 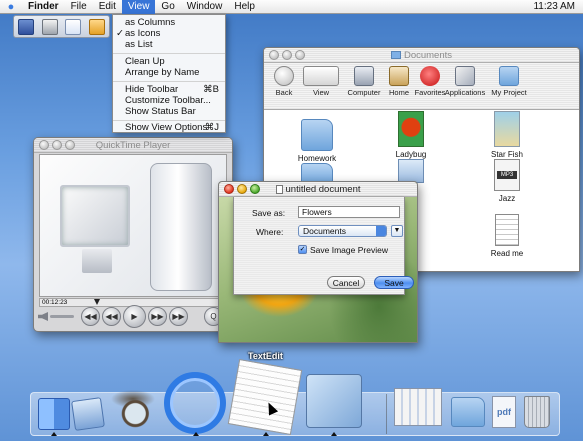 I want to click on sherlock-icon, so click(x=133, y=409).